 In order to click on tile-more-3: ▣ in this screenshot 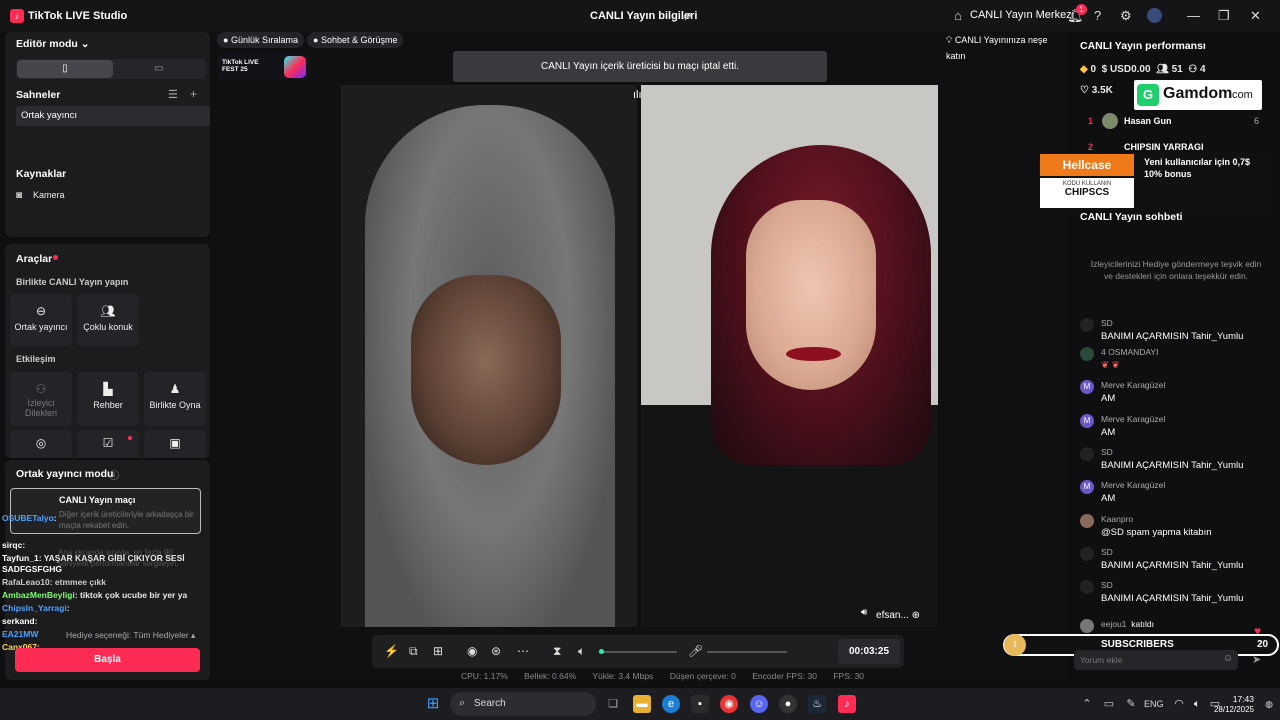, I will do `click(175, 444)`.